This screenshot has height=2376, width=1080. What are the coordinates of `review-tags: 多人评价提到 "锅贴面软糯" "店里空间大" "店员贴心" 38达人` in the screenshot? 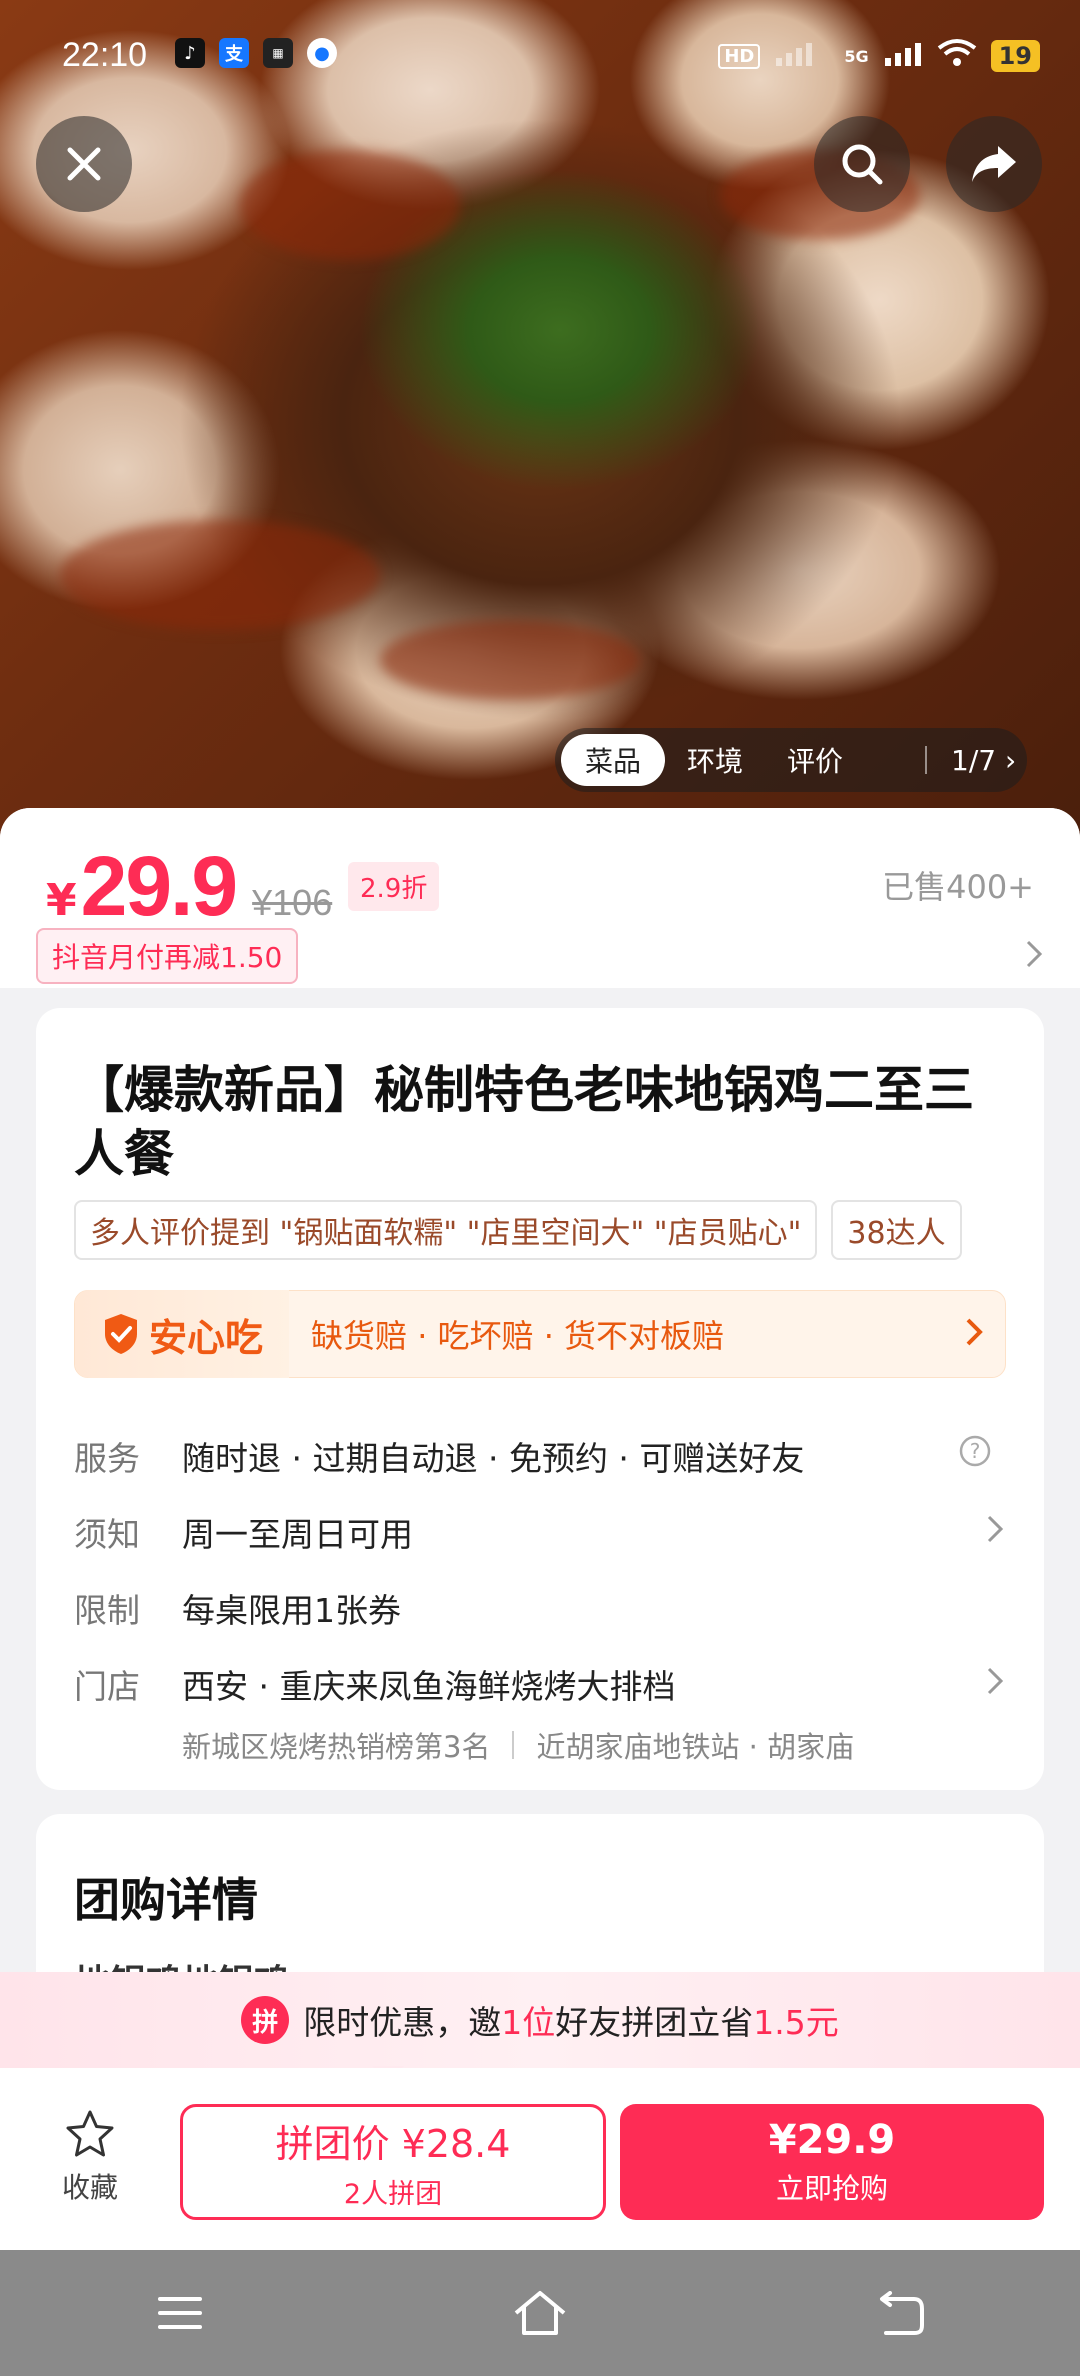 It's located at (518, 1230).